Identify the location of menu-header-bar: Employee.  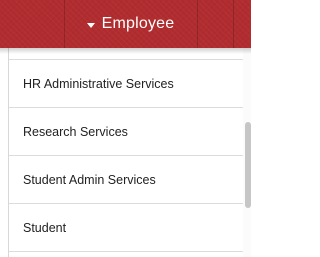
(125, 24).